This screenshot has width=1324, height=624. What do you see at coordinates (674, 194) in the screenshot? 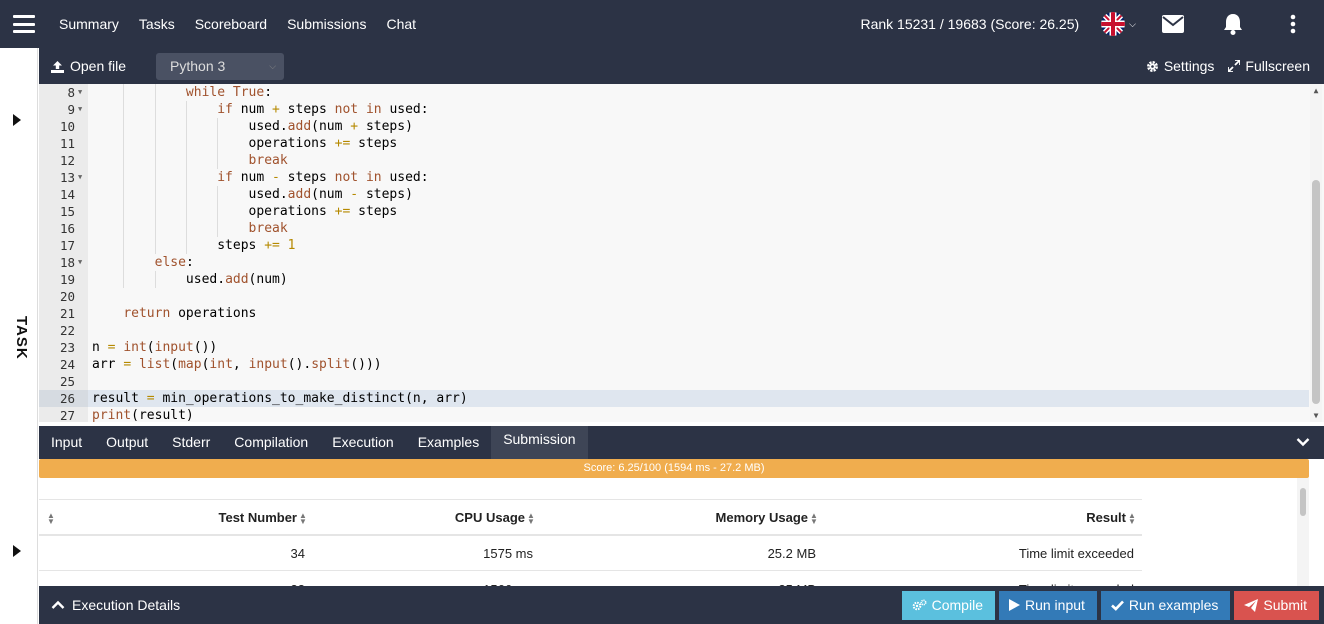
I see `code-line: 14 used.add(num - steps)` at bounding box center [674, 194].